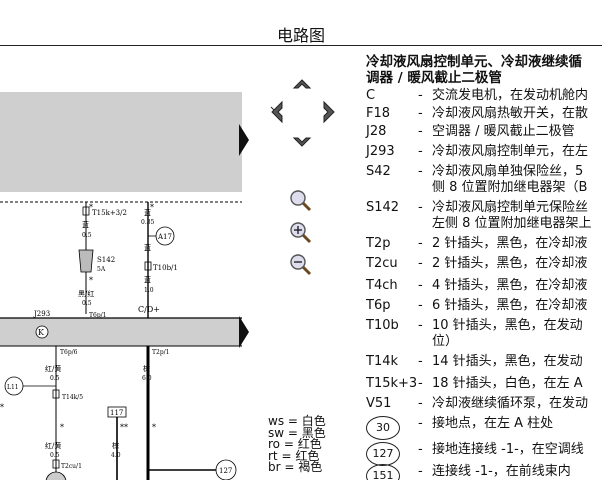 This screenshot has height=480, width=602. Describe the element at coordinates (474, 334) in the screenshot. I see `legend-item: T10b -10 针插头，黑色，在发动 位）` at that location.